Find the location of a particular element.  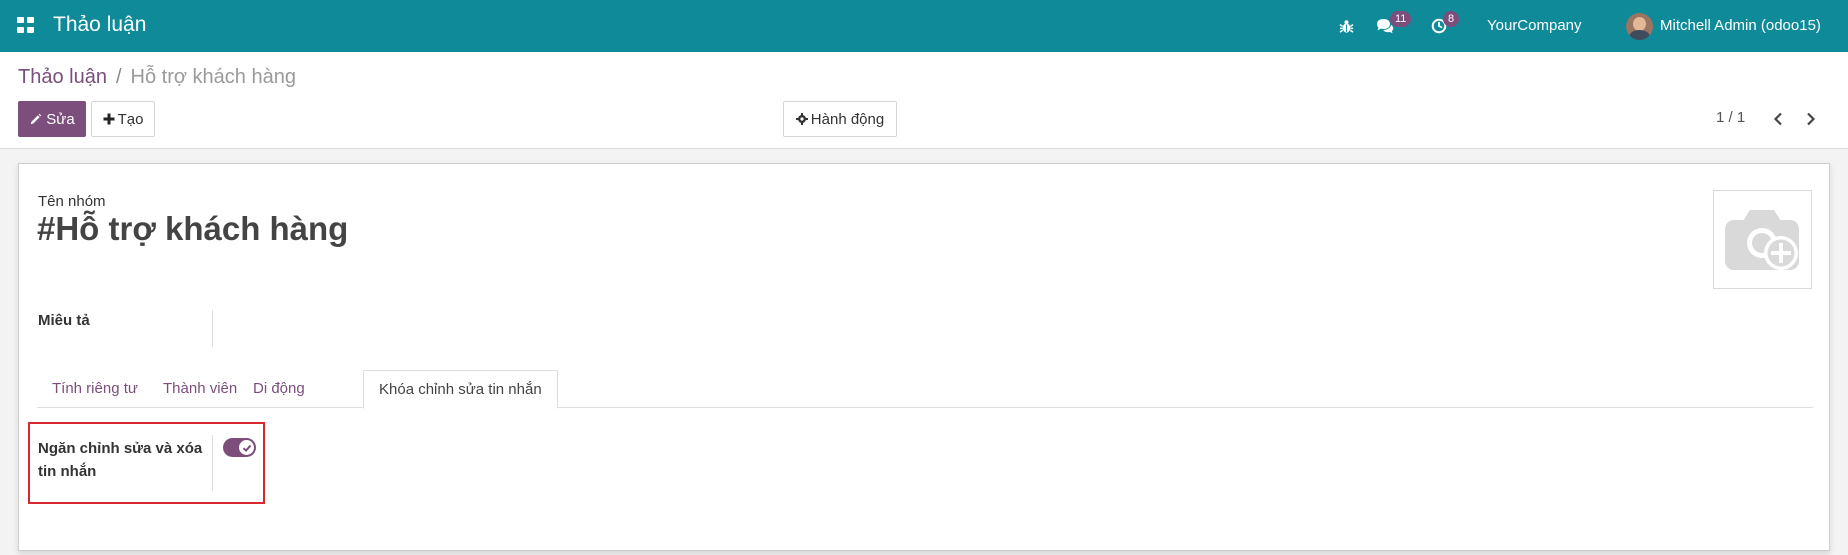

action-menu-button: Hành động is located at coordinates (840, 119).